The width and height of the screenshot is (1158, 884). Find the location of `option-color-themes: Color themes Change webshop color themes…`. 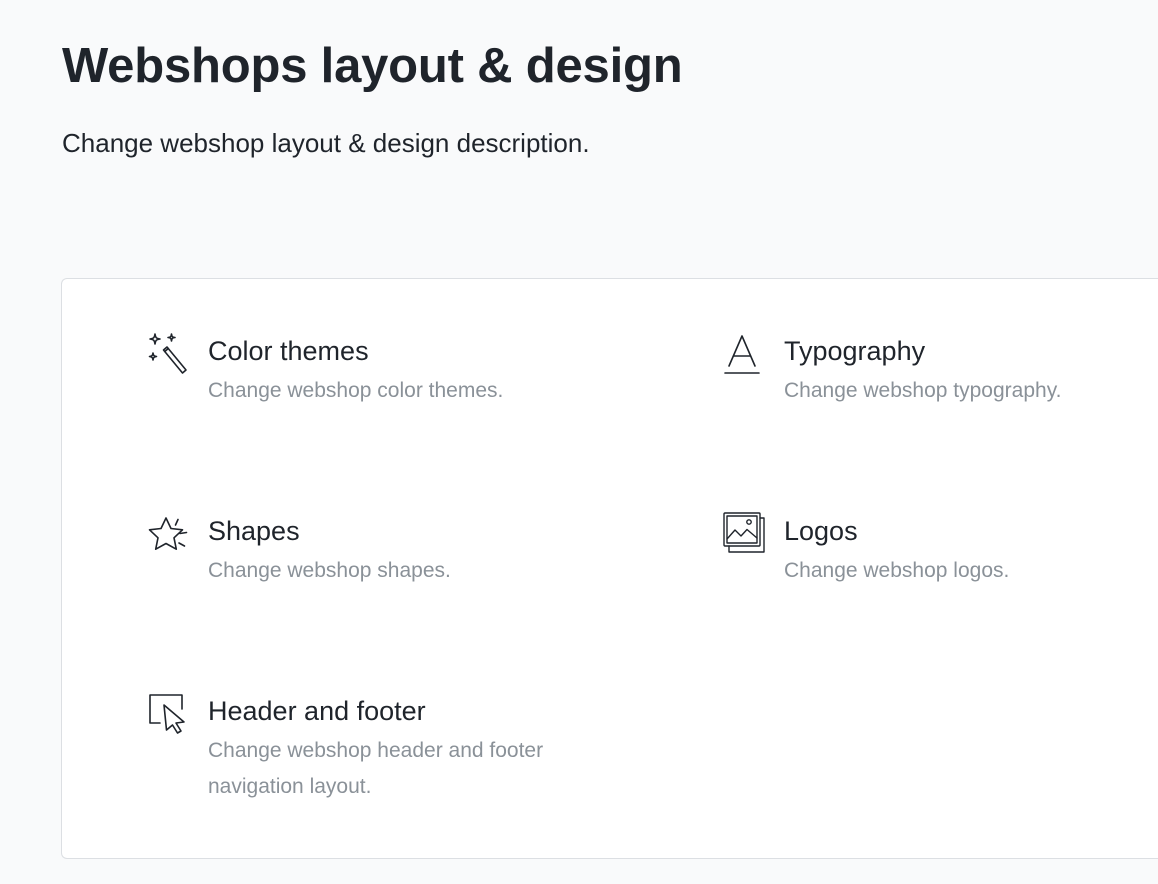

option-color-themes: Color themes Change webshop color themes… is located at coordinates (381, 371).